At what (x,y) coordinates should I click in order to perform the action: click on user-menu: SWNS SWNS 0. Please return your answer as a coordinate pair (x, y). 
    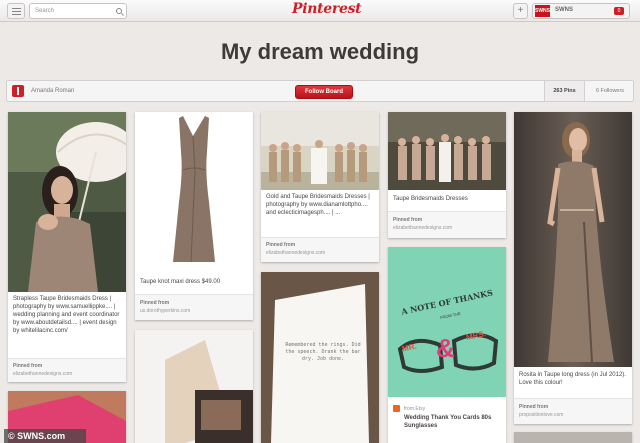
    Looking at the image, I should click on (581, 11).